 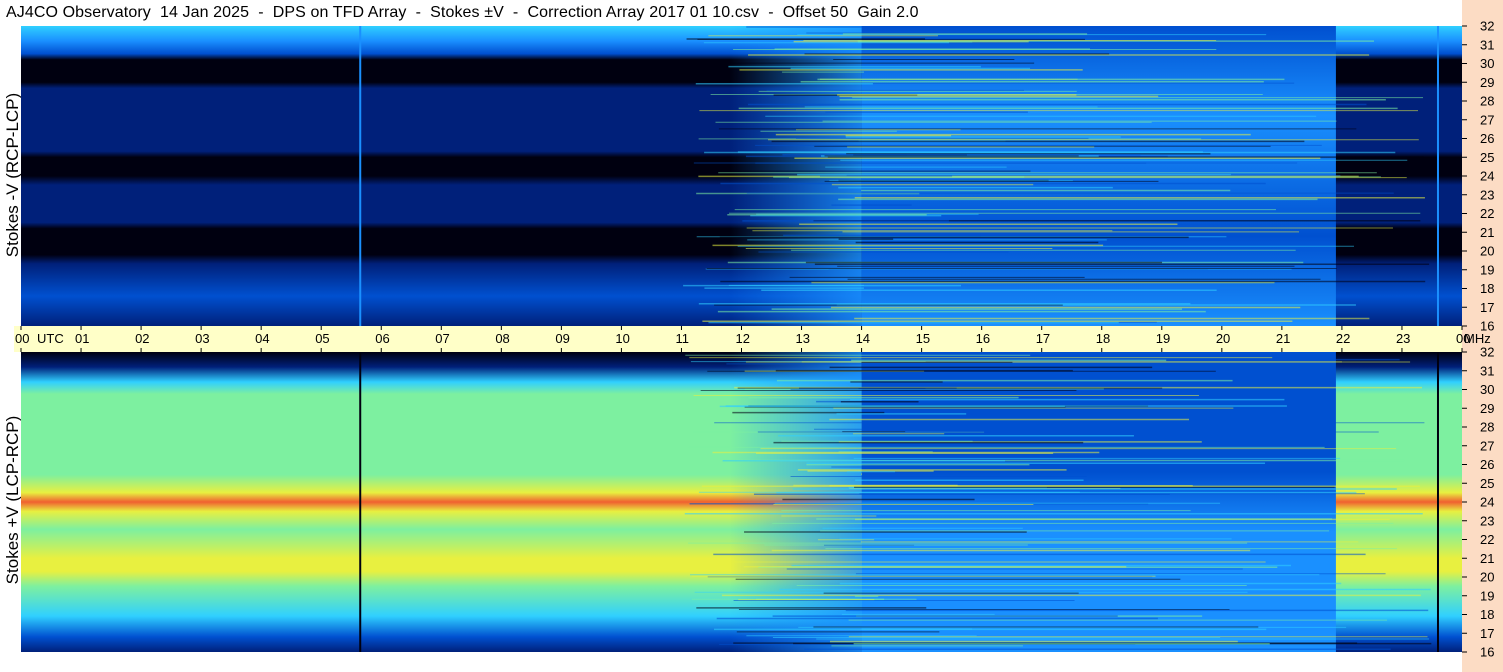 I want to click on time-tick-label: 13, so click(x=803, y=338).